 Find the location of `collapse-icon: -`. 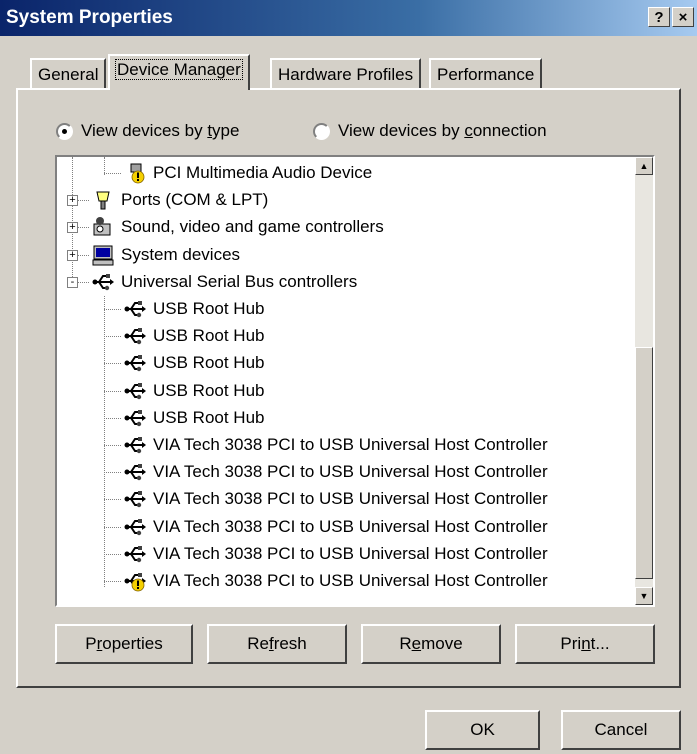

collapse-icon: - is located at coordinates (72, 282).